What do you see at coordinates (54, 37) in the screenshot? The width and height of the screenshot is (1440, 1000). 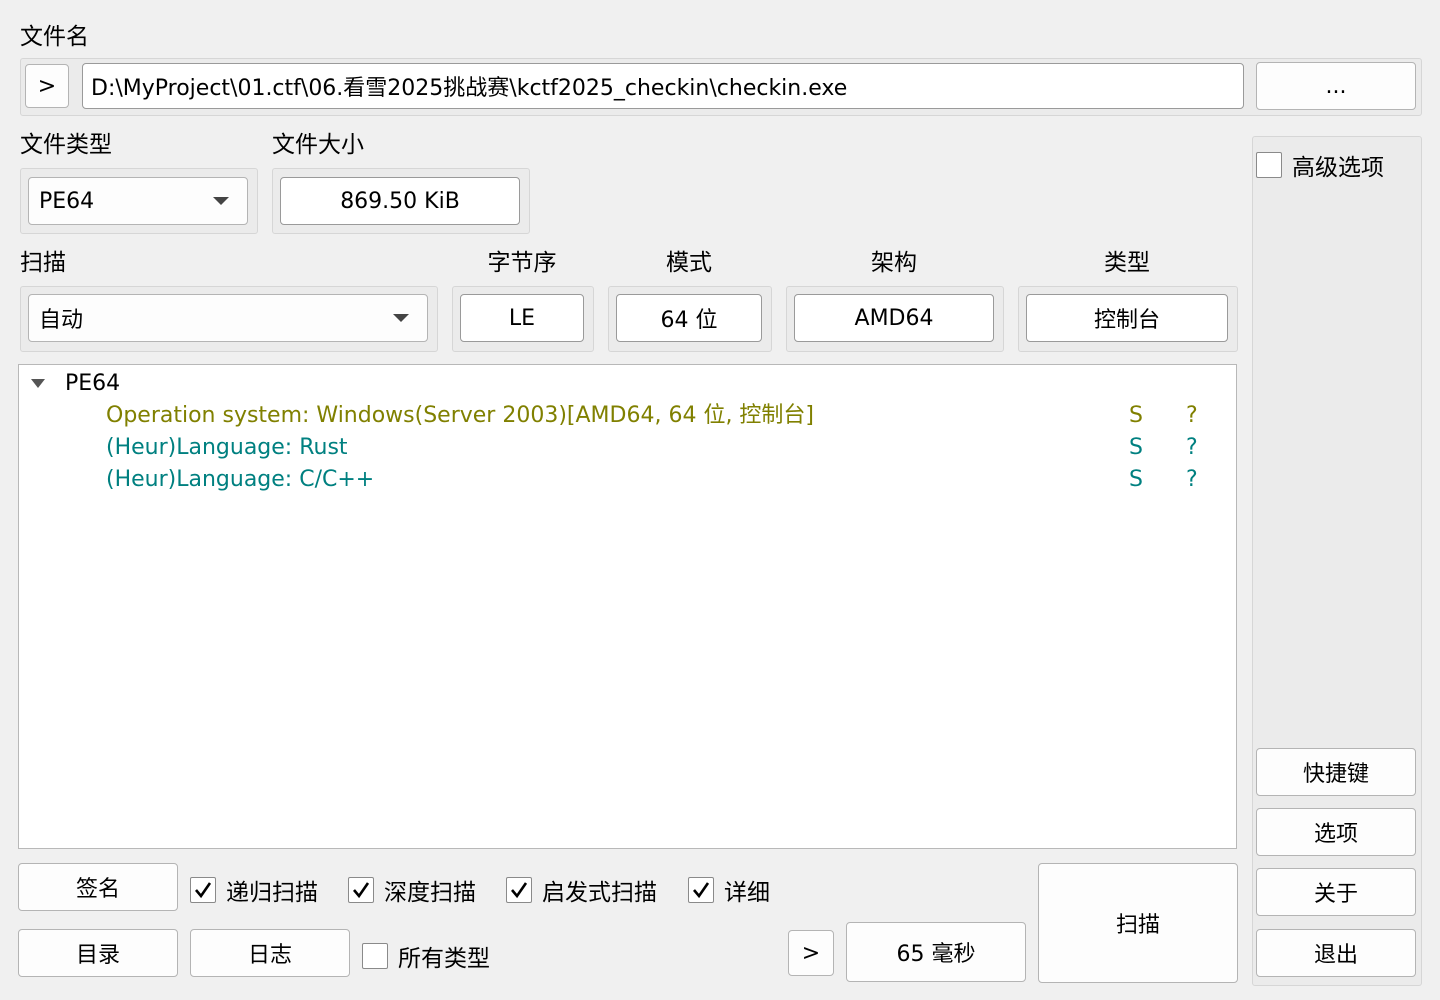 I see `file-name-label: 文件名` at bounding box center [54, 37].